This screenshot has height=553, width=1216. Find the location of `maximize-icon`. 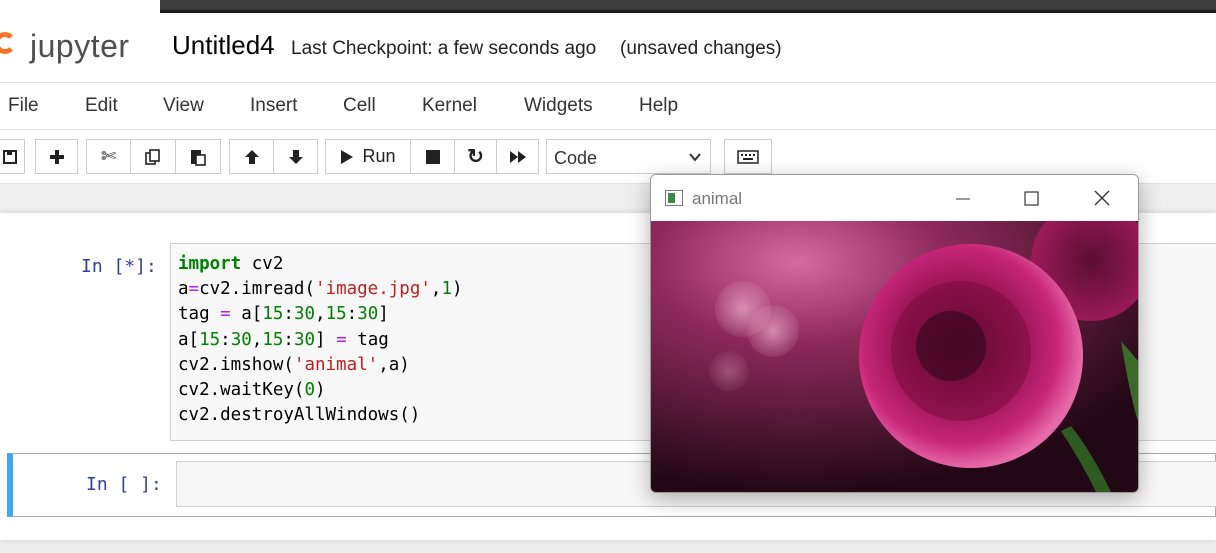

maximize-icon is located at coordinates (1031, 198).